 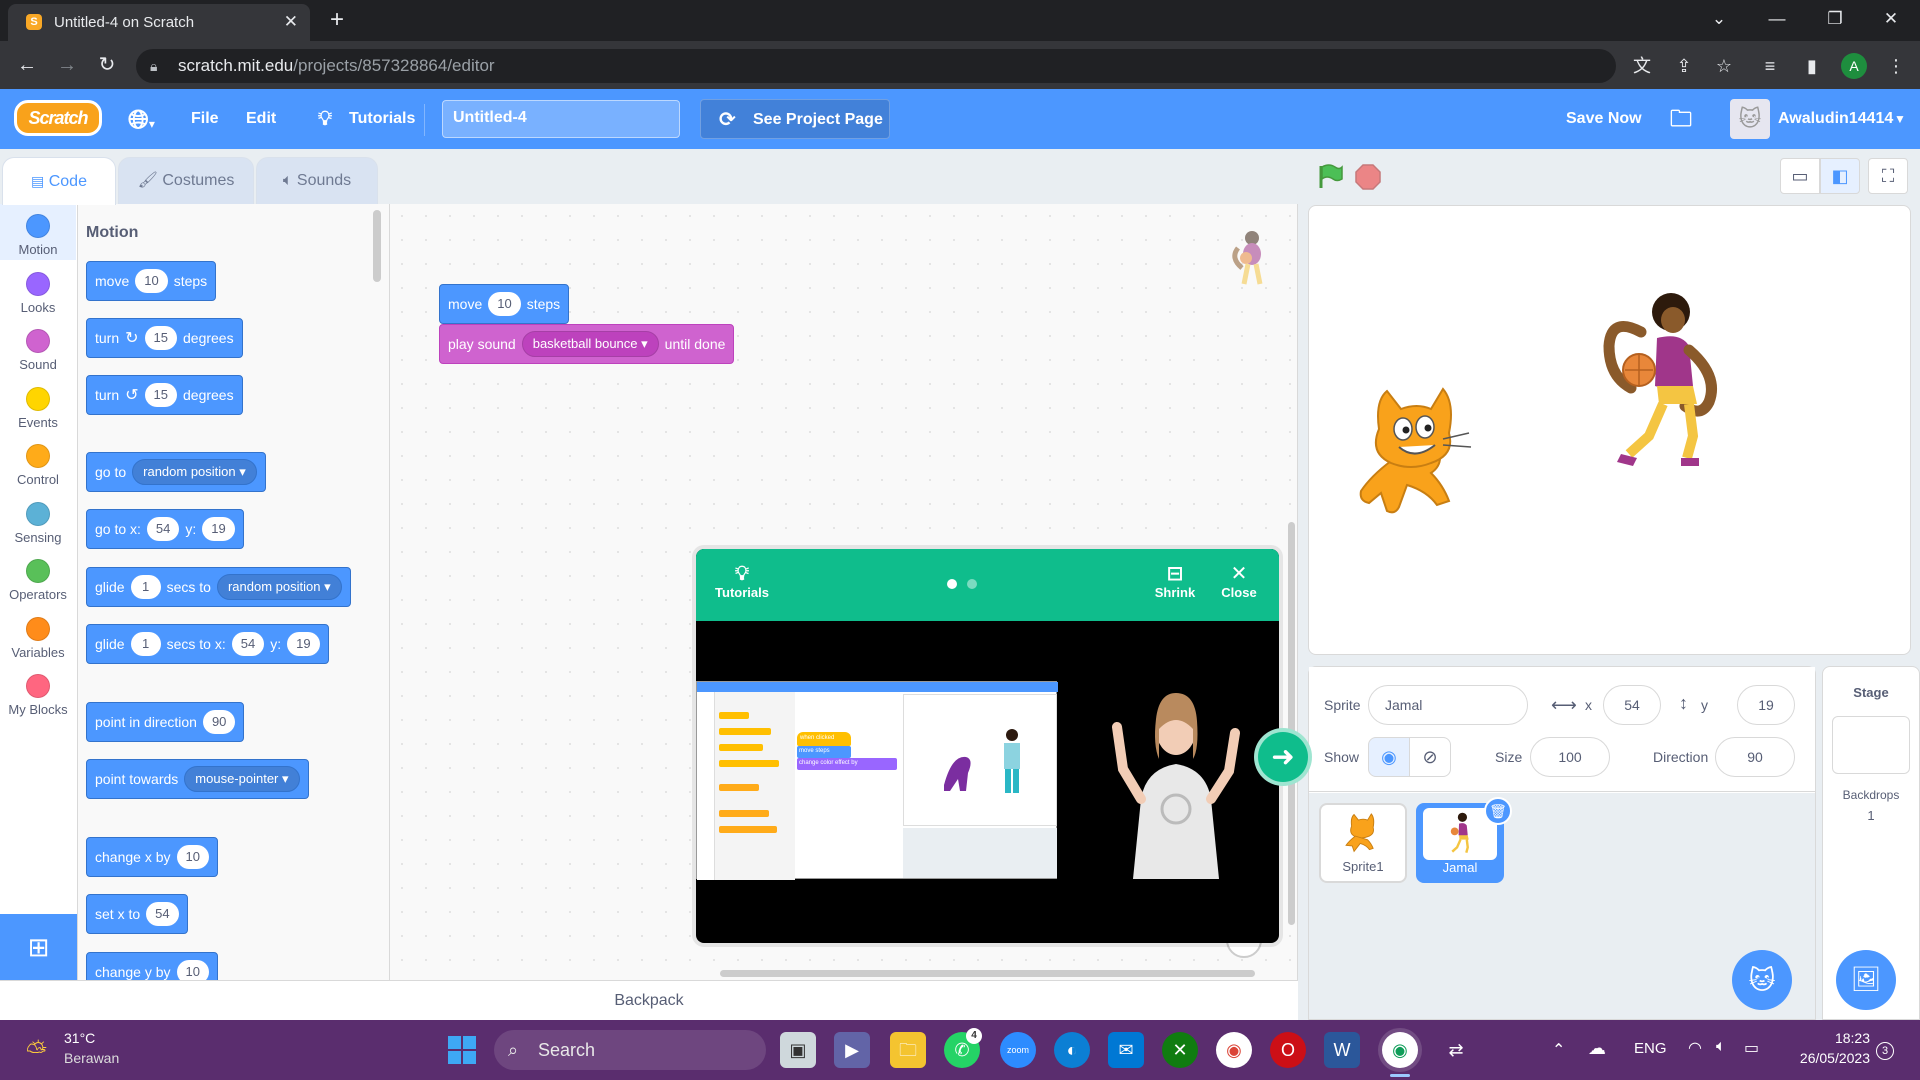 What do you see at coordinates (1448, 705) in the screenshot?
I see `sprite-name-input: Jamal` at bounding box center [1448, 705].